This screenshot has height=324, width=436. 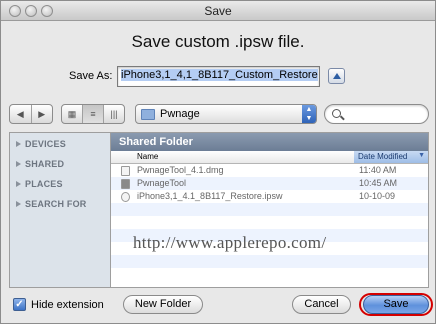 I want to click on title-bar: Save, so click(x=218, y=11).